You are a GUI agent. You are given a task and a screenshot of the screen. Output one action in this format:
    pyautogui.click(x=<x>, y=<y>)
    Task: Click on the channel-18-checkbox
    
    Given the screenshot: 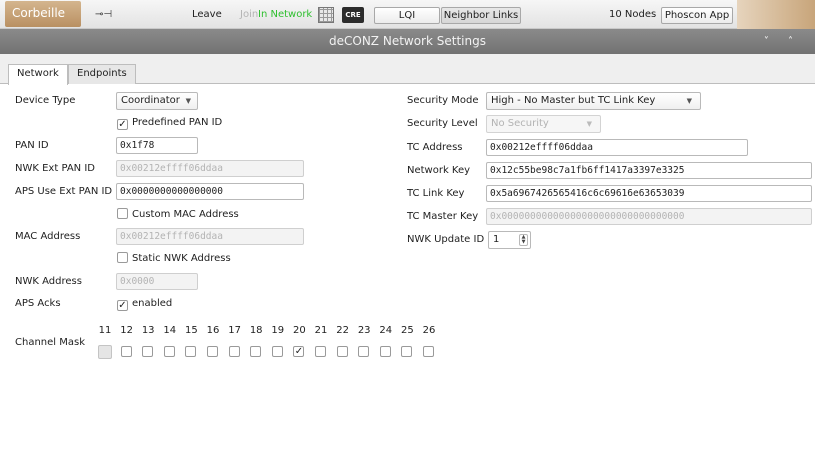 What is the action you would take?
    pyautogui.click(x=256, y=351)
    